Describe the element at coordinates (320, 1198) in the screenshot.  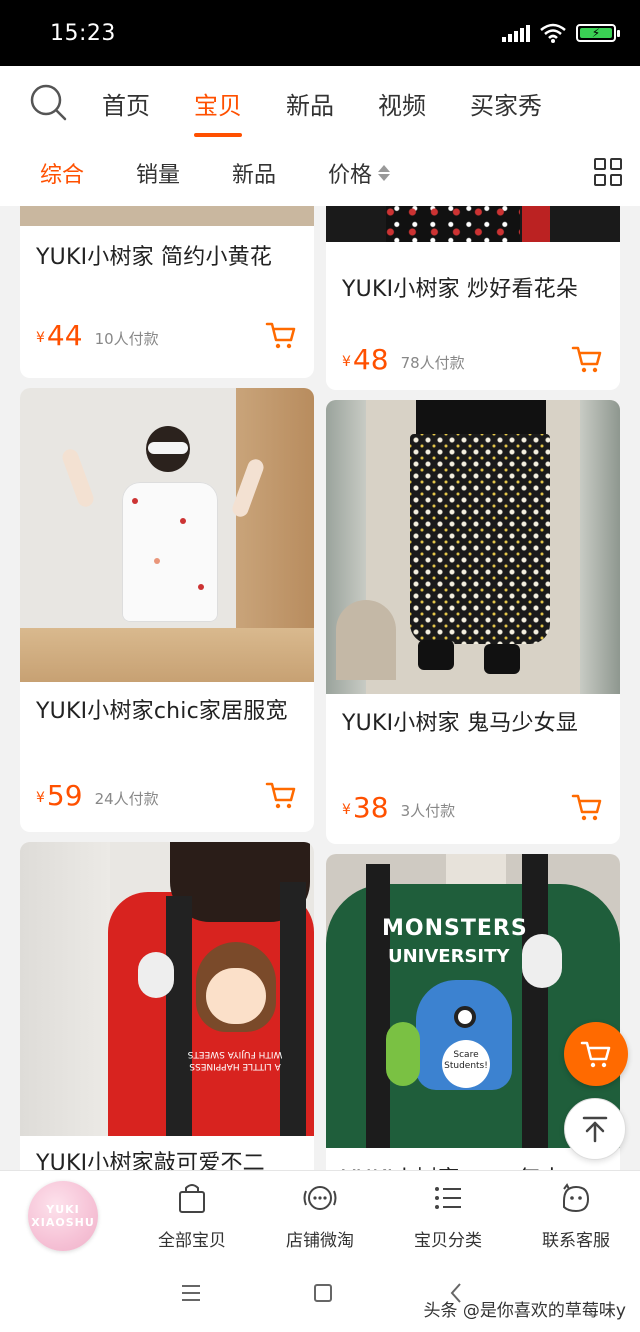
I see `feed-icon` at that location.